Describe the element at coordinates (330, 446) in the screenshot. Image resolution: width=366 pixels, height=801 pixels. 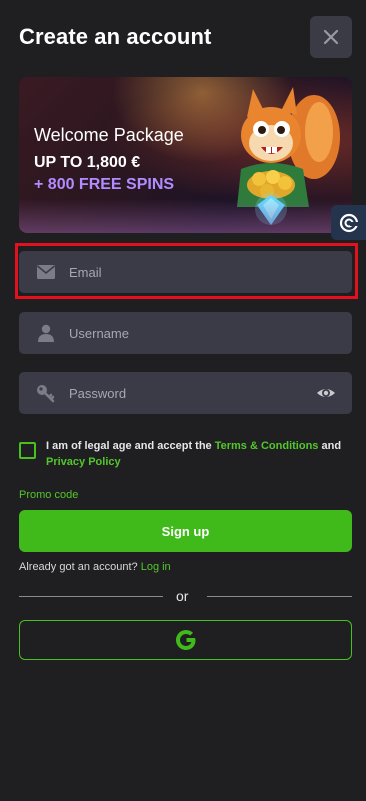
I see `terms-middle: and` at that location.